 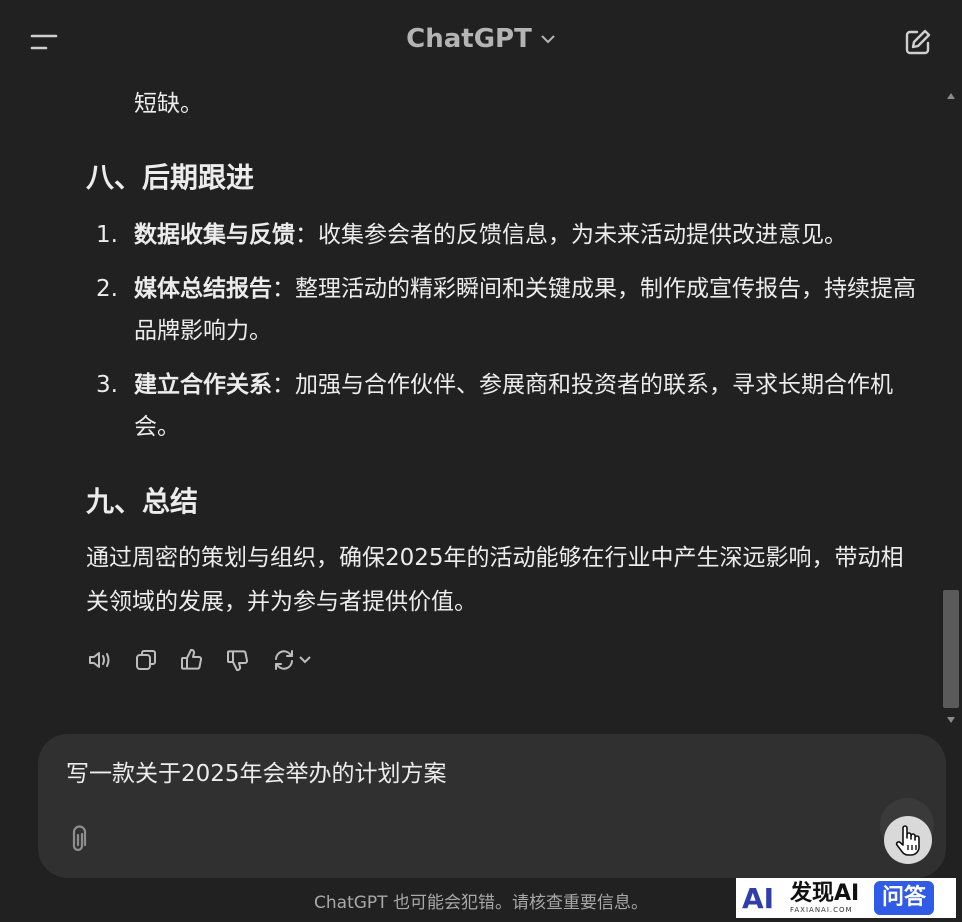 What do you see at coordinates (506, 406) in the screenshot?
I see `list-item: 3. 建立合作关系：加强与合作伙伴、参展商和投资者的联系，寻求长期合作机会。` at bounding box center [506, 406].